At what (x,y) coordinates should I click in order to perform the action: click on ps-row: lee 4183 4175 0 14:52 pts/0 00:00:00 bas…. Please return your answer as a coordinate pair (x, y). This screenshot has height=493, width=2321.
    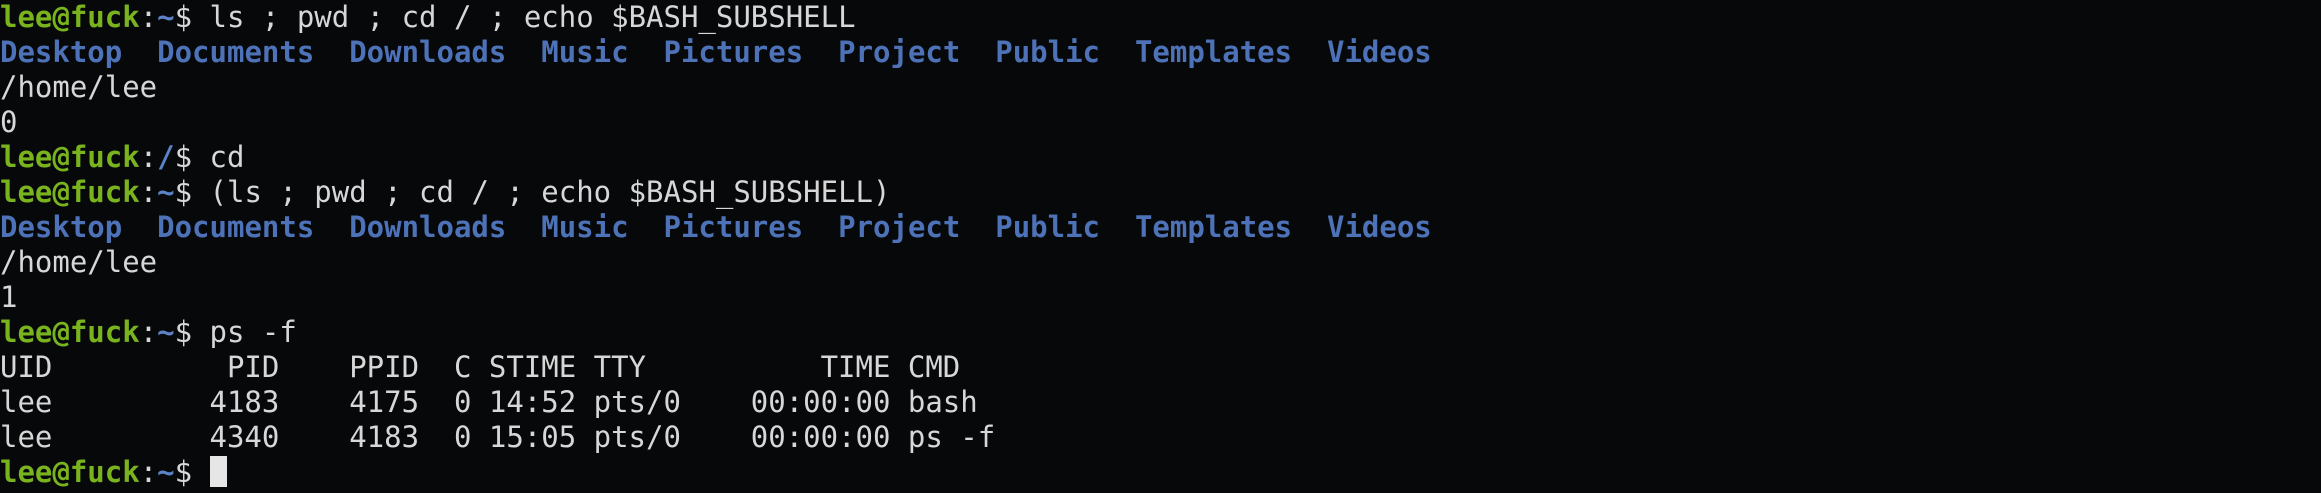
    Looking at the image, I should click on (489, 402).